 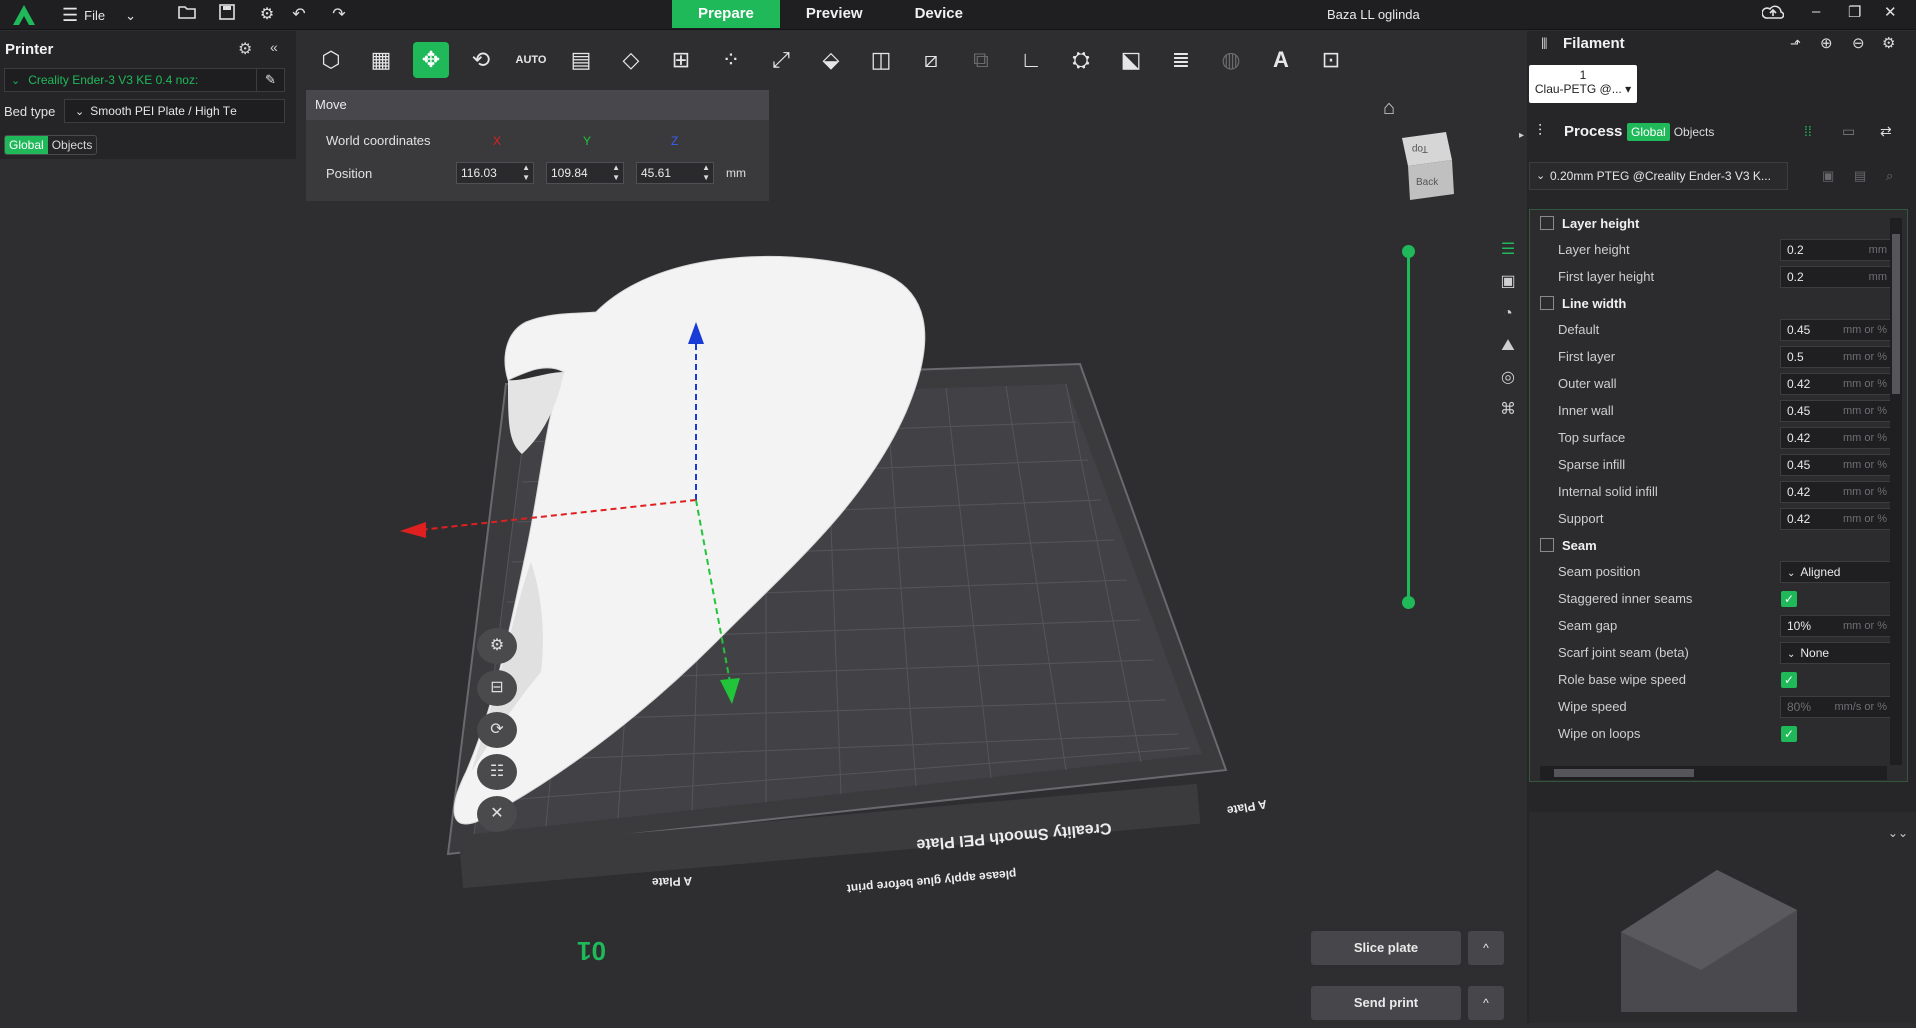 What do you see at coordinates (1628, 89) in the screenshot?
I see `caret-down-icon: ▾` at bounding box center [1628, 89].